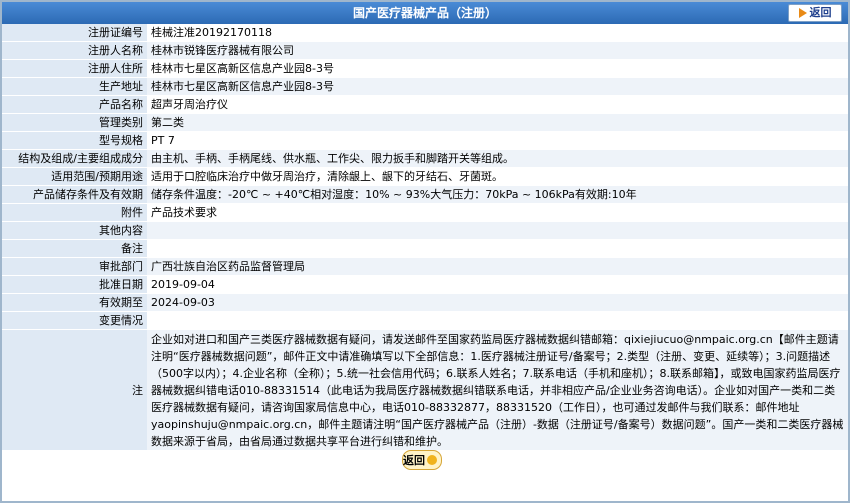 This screenshot has width=850, height=503. What do you see at coordinates (74, 33) in the screenshot?
I see `row-label: 注册证编号` at bounding box center [74, 33].